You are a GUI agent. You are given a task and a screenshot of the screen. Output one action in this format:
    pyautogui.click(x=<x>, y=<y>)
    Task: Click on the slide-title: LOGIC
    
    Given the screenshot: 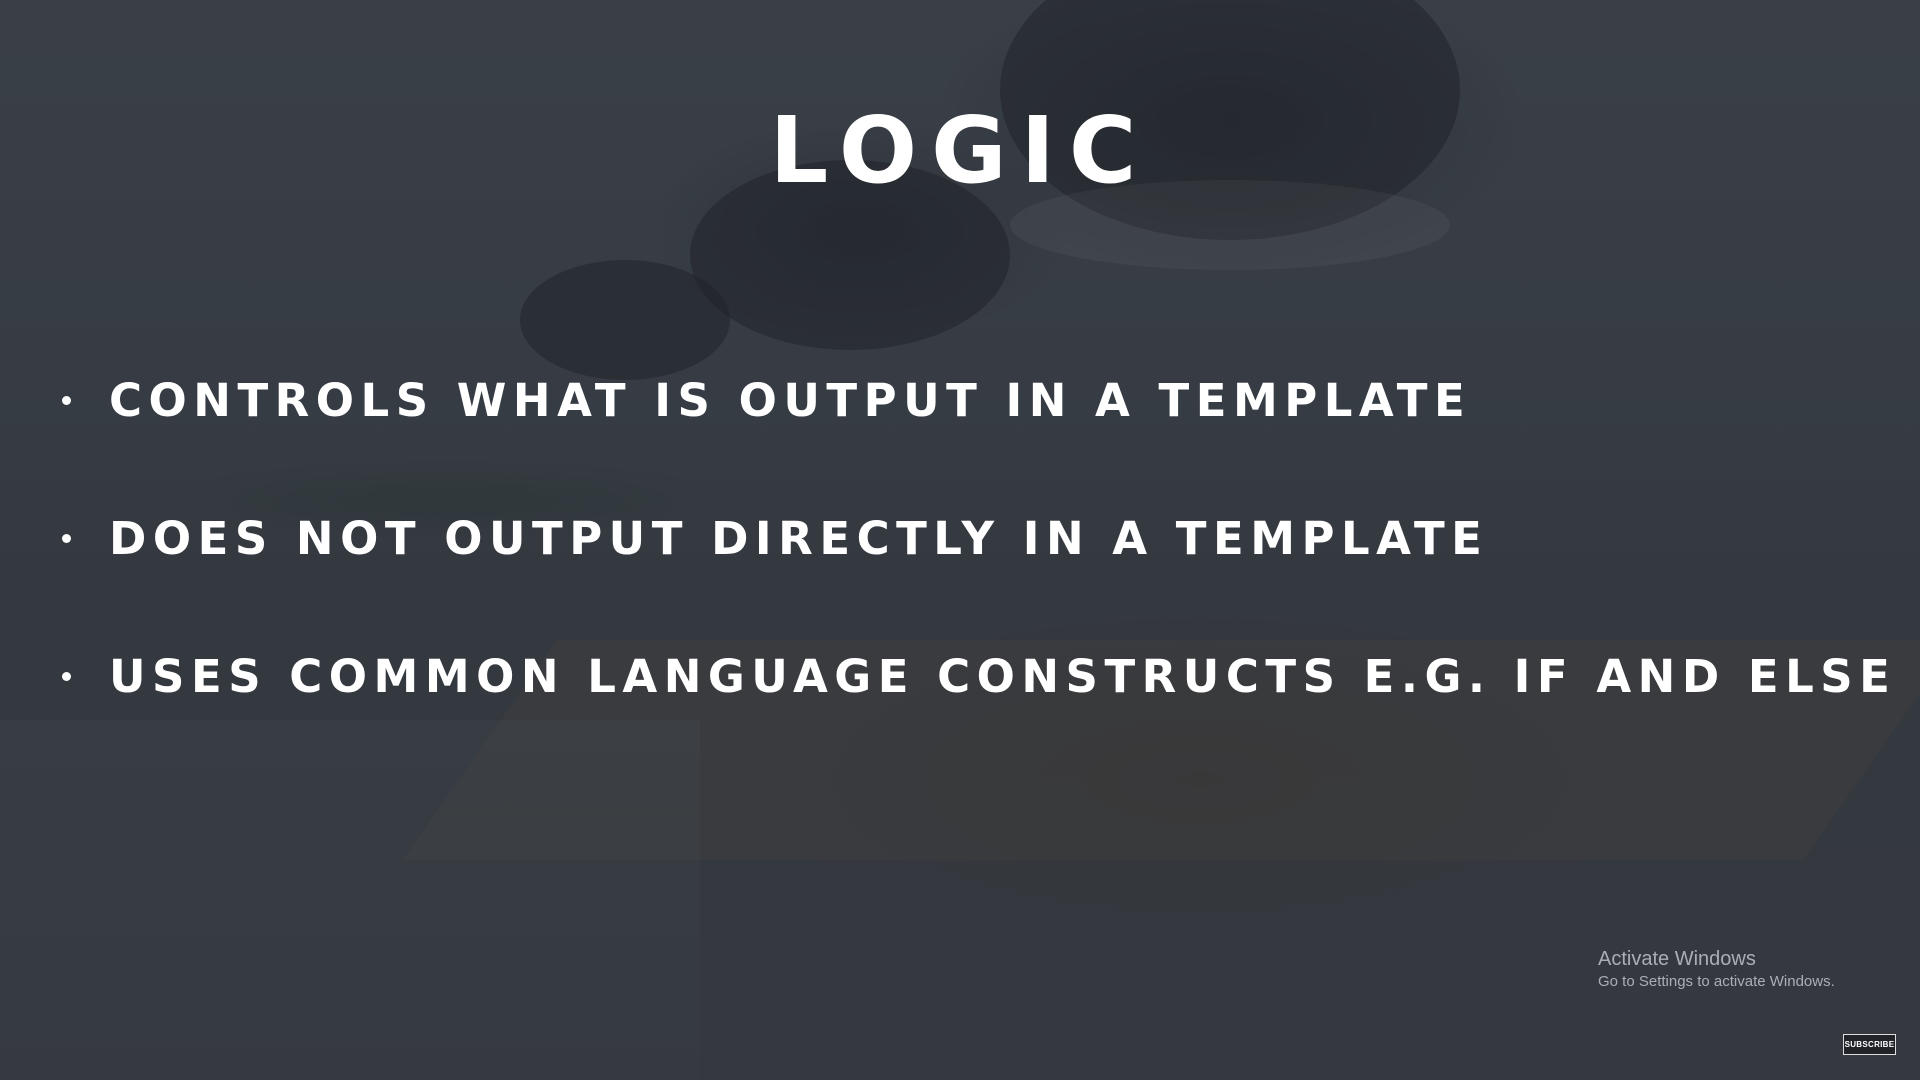 What is the action you would take?
    pyautogui.click(x=960, y=150)
    